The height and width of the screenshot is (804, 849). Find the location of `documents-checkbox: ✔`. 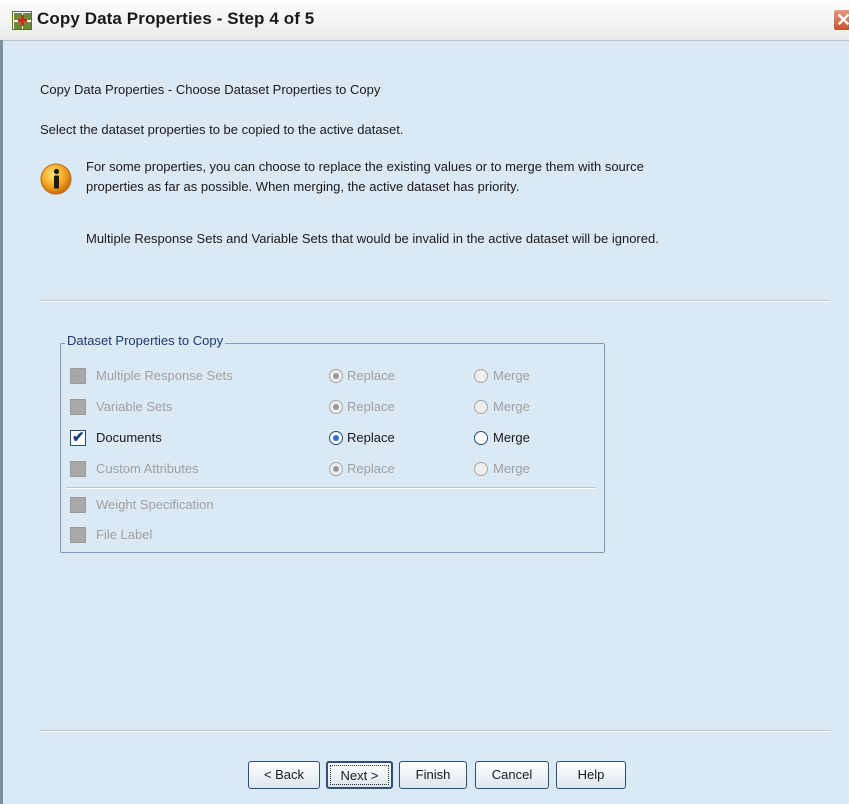

documents-checkbox: ✔ is located at coordinates (78, 437).